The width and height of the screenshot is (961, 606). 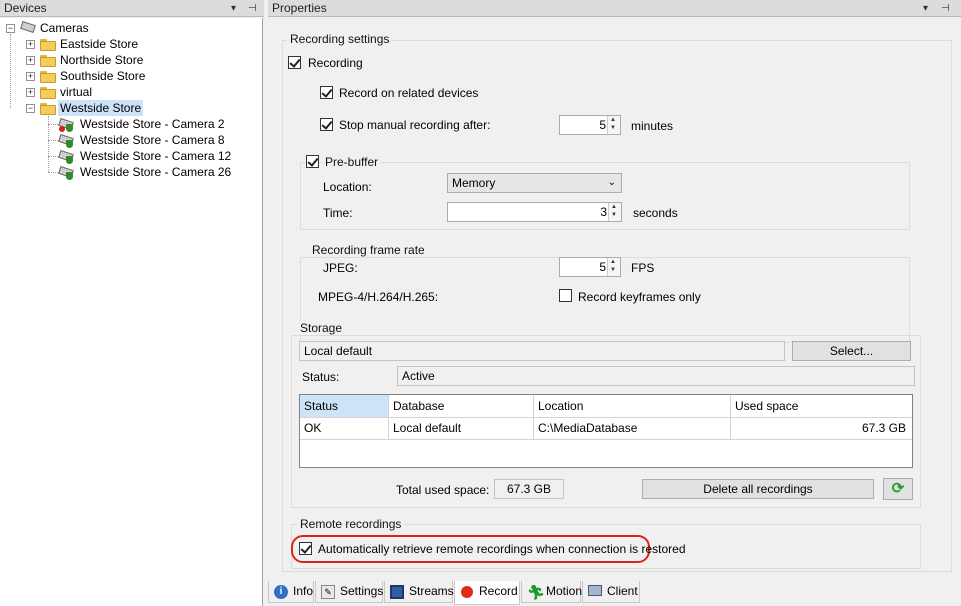 What do you see at coordinates (467, 592) in the screenshot?
I see `record-icon` at bounding box center [467, 592].